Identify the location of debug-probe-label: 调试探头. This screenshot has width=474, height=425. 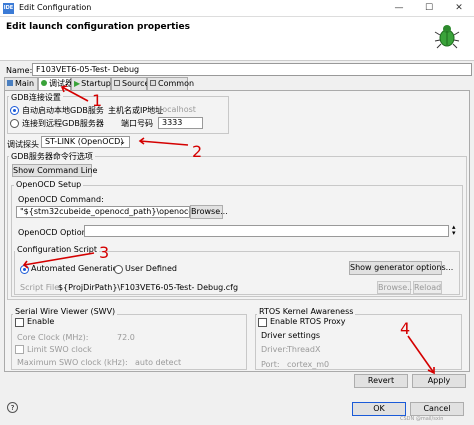
(23, 144).